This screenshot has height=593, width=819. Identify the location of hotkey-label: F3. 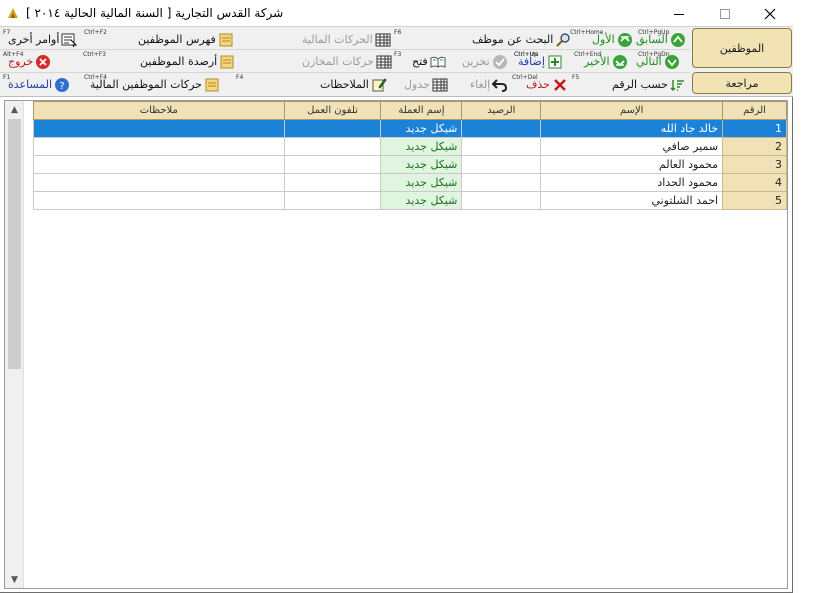
(398, 54).